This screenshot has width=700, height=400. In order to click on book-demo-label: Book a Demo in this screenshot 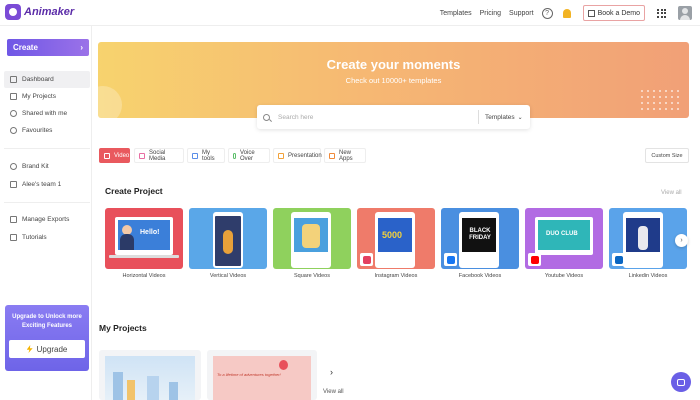, I will do `click(618, 13)`.